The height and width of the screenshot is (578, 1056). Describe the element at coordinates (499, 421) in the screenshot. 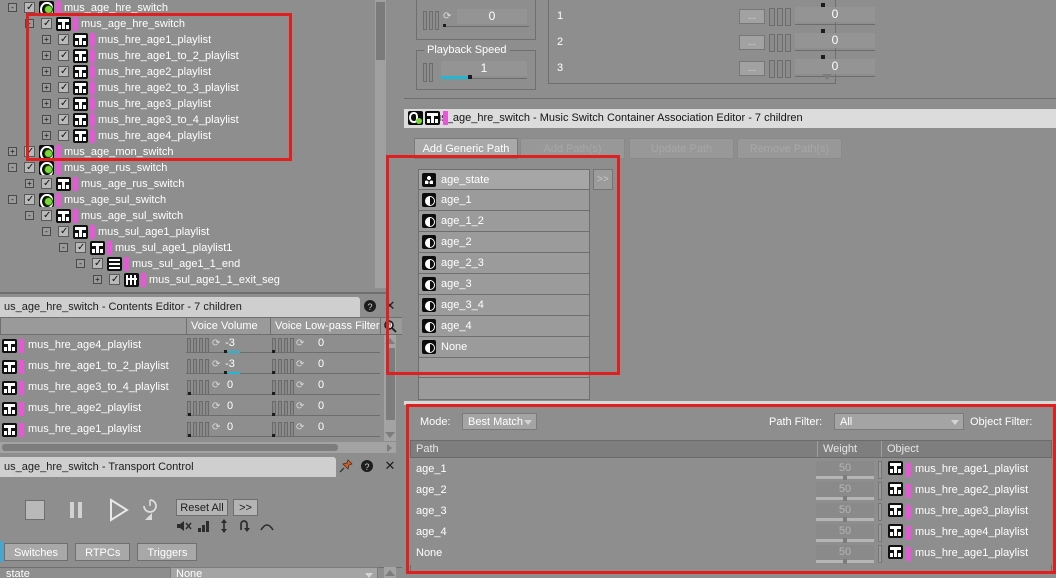

I see `mode-combo: Best Match` at that location.